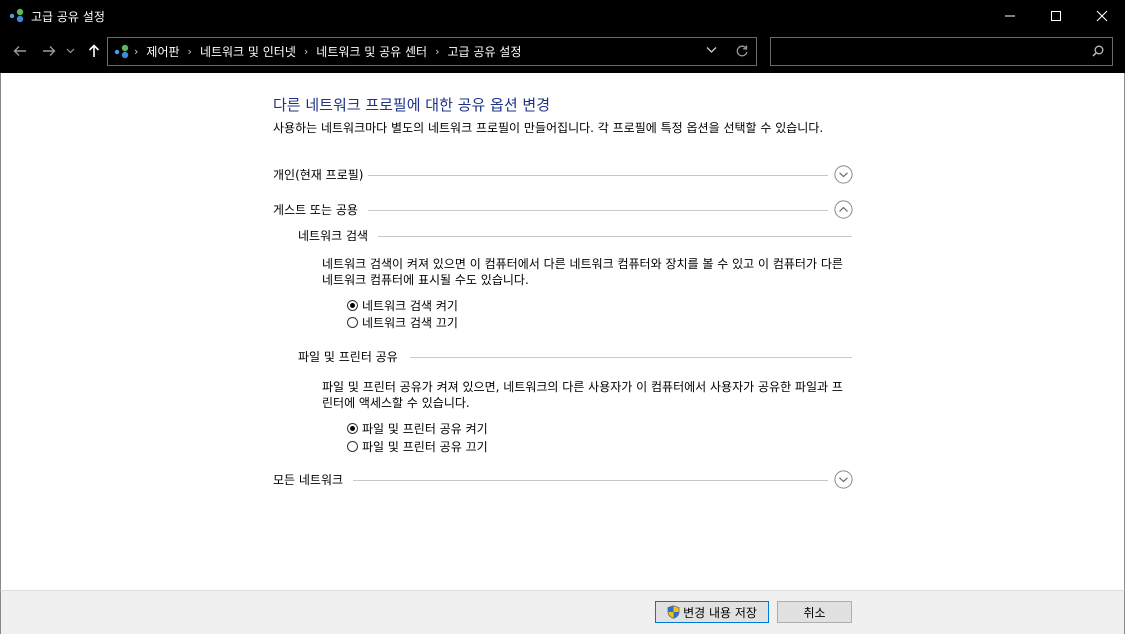 Image resolution: width=1125 pixels, height=634 pixels. Describe the element at coordinates (1098, 51) in the screenshot. I see `search-icon` at that location.